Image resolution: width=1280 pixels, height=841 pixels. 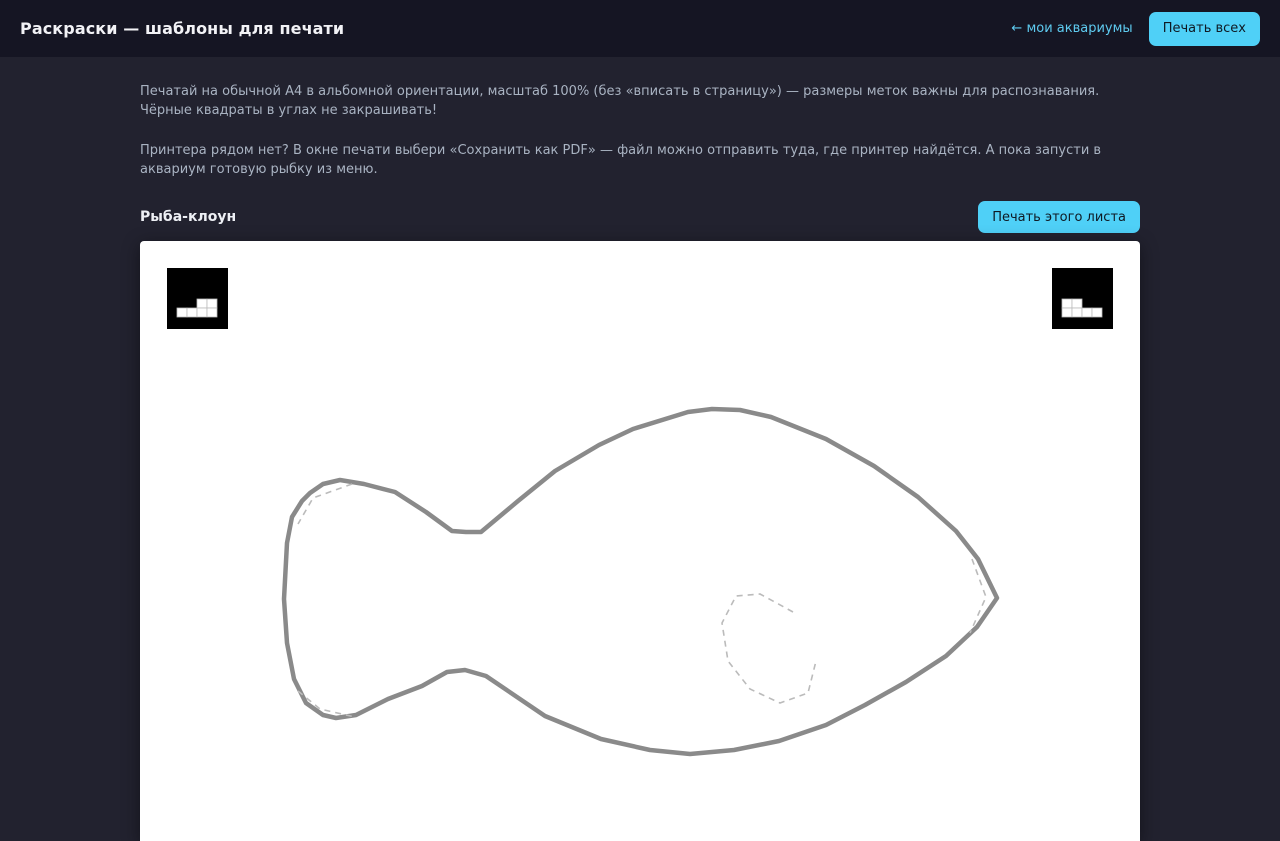 I want to click on back-to-aquariums-link: ← мои аквариумы, so click(x=1071, y=28).